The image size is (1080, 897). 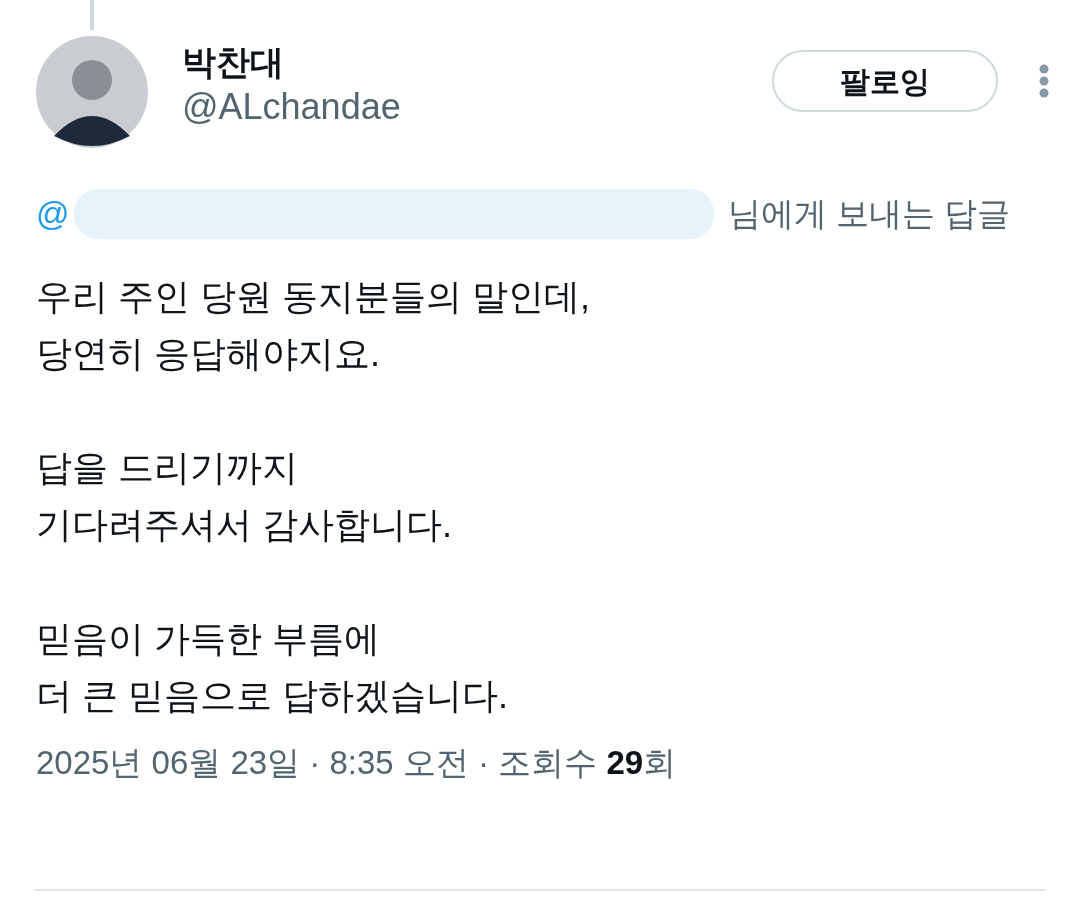 I want to click on tweet-paragraph: 우리 주인 당원 동지분들의 말인데, 당연히 응답해야지요., so click(x=313, y=325).